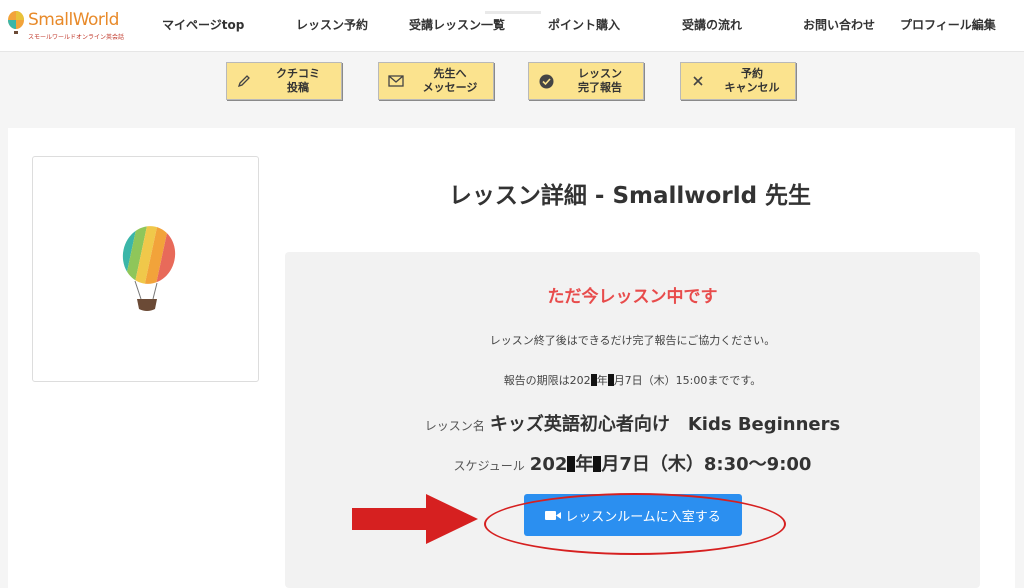 The width and height of the screenshot is (1024, 588). I want to click on cancel-booking-button: 予約 キャンセル, so click(738, 81).